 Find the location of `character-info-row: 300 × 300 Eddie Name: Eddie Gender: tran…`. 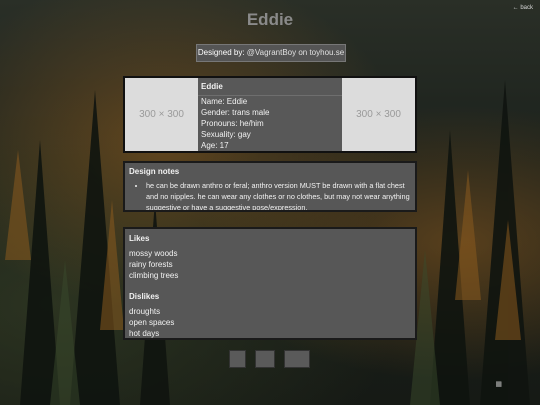

character-info-row: 300 × 300 Eddie Name: Eddie Gender: tran… is located at coordinates (270, 114).